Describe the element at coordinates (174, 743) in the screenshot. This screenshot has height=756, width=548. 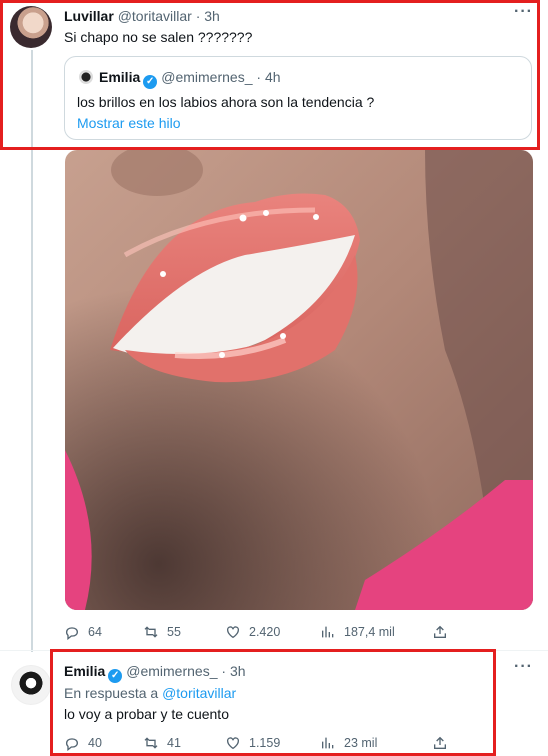
I see `retweet-count: 41` at that location.